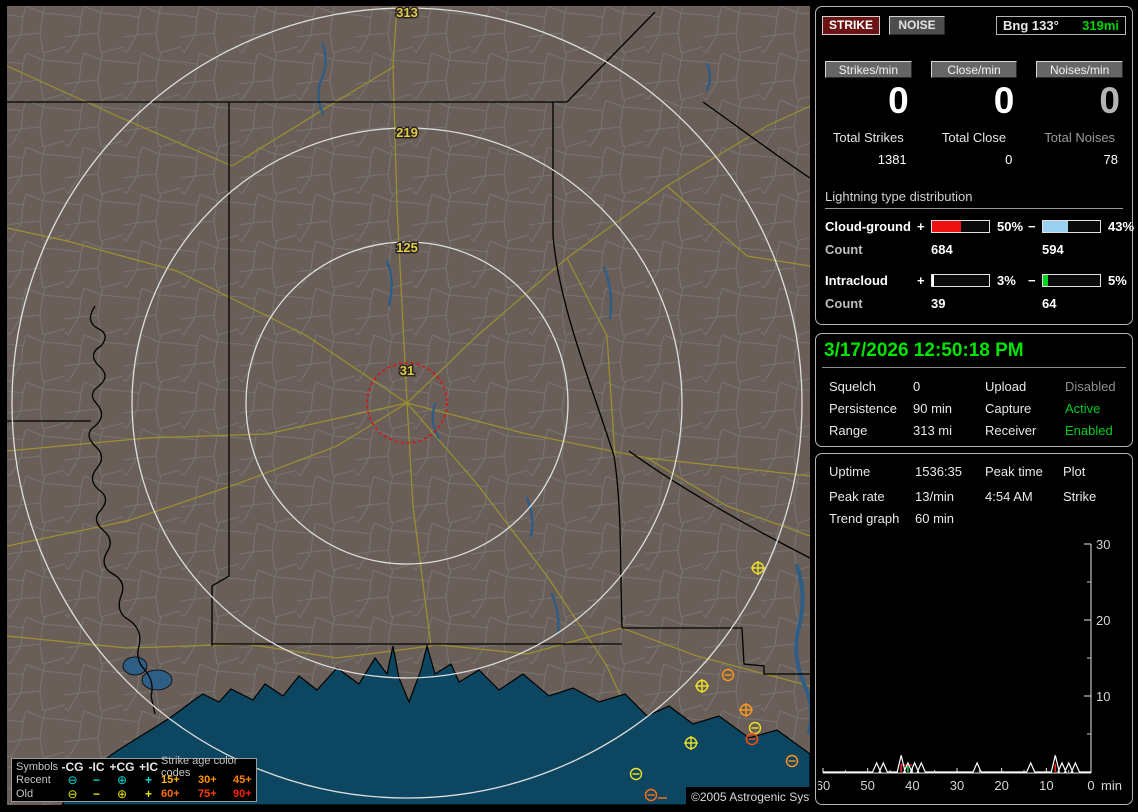 The image size is (1138, 812). I want to click on ring-label-125: 125, so click(407, 247).